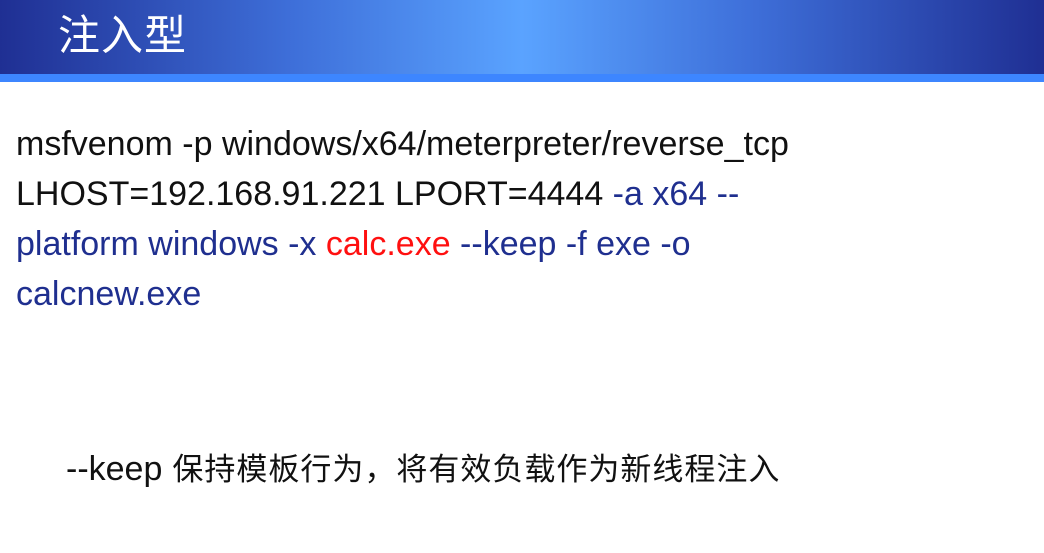 The width and height of the screenshot is (1044, 553). Describe the element at coordinates (570, 244) in the screenshot. I see `format-output-options: --keep -f exe -o` at that location.